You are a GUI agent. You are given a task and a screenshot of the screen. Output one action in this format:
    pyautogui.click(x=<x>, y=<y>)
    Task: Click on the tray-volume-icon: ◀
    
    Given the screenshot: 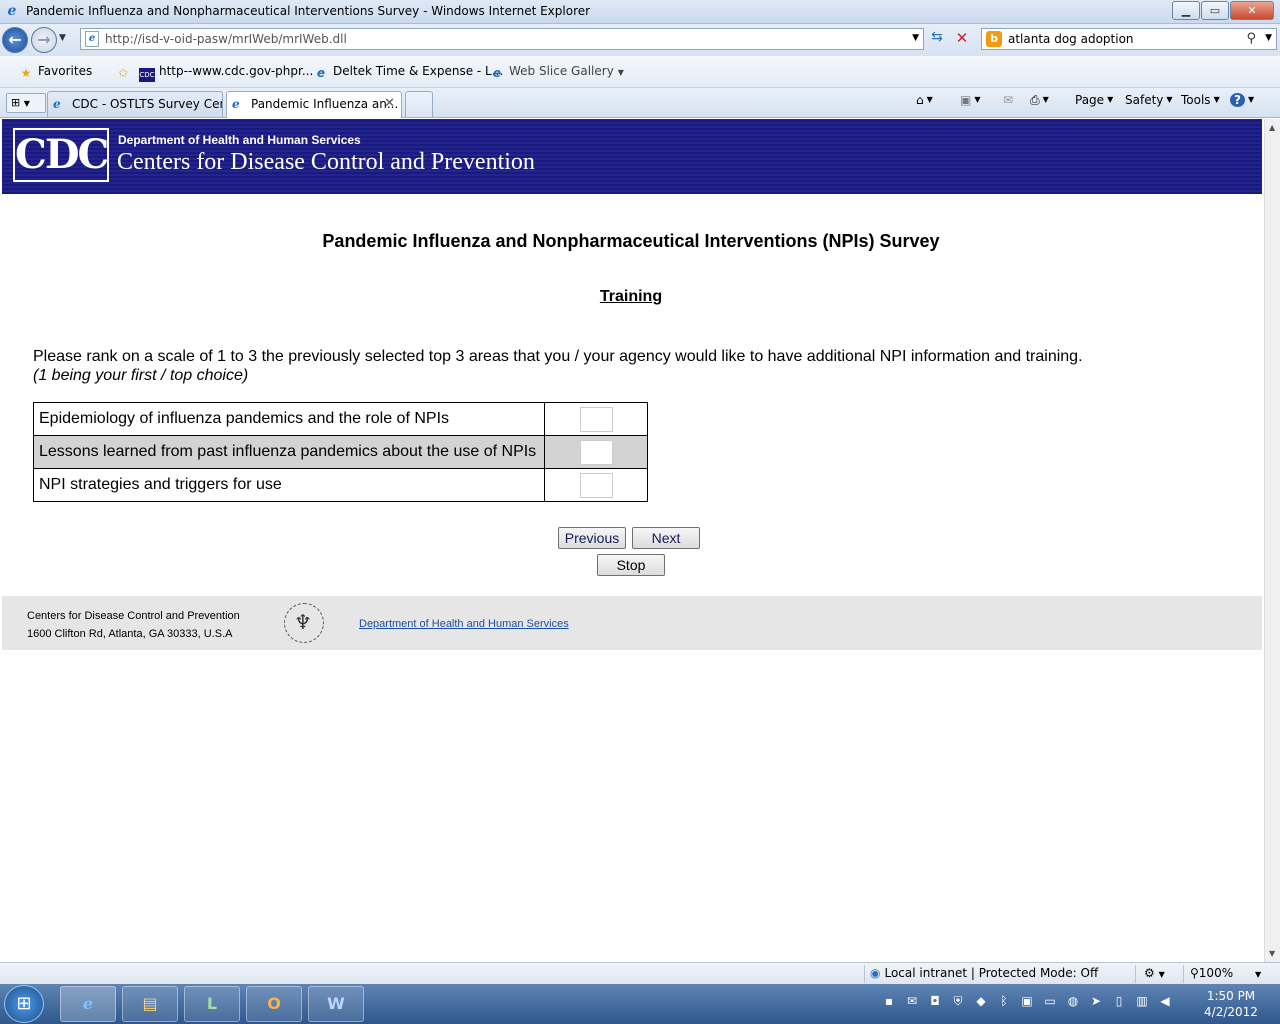 What is the action you would take?
    pyautogui.click(x=1165, y=1001)
    